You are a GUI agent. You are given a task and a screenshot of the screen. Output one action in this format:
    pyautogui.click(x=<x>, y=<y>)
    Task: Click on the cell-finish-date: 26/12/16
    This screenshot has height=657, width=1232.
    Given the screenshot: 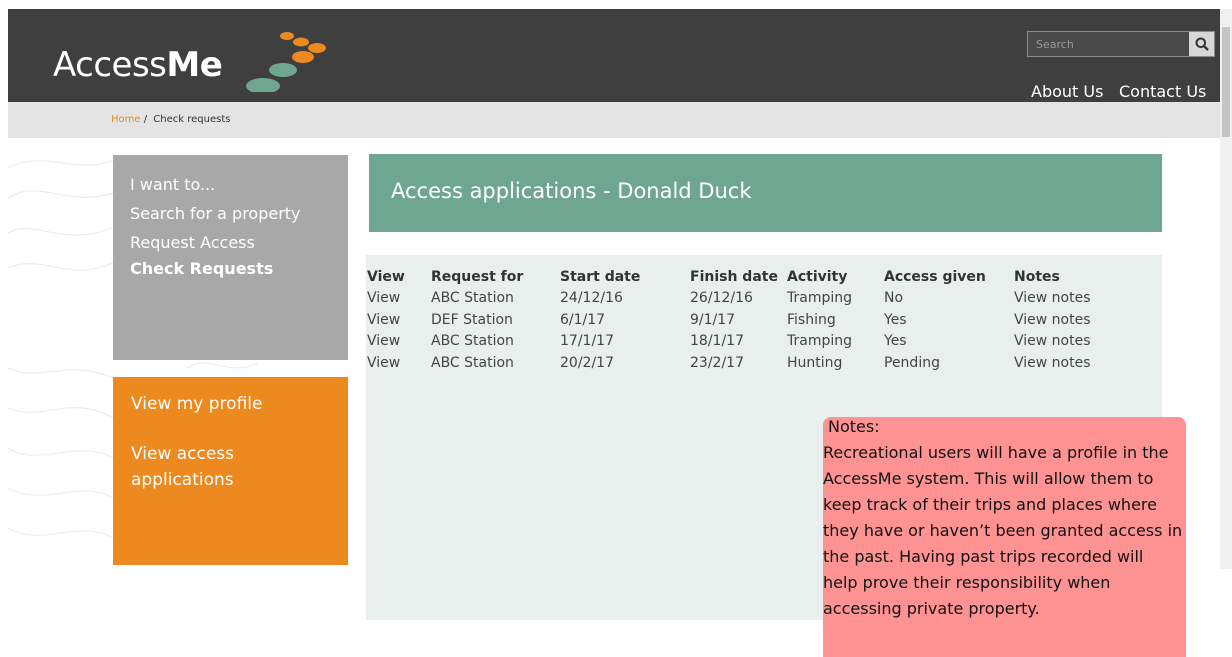 What is the action you would take?
    pyautogui.click(x=721, y=298)
    